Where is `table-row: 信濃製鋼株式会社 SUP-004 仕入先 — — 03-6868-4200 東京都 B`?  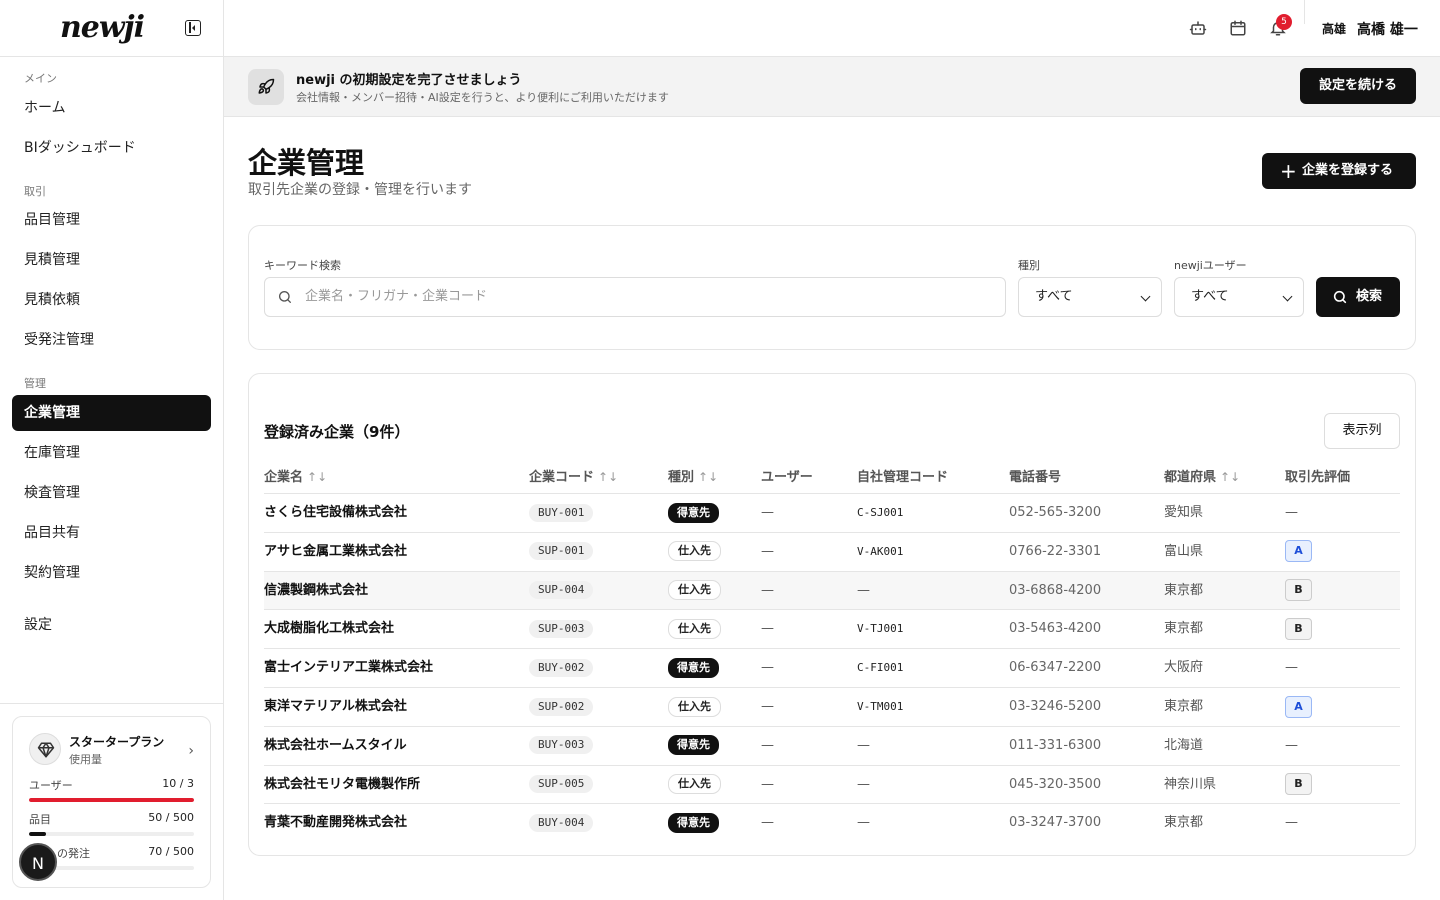
table-row: 信濃製鋼株式会社 SUP-004 仕入先 — — 03-6868-4200 東京都 B is located at coordinates (832, 590).